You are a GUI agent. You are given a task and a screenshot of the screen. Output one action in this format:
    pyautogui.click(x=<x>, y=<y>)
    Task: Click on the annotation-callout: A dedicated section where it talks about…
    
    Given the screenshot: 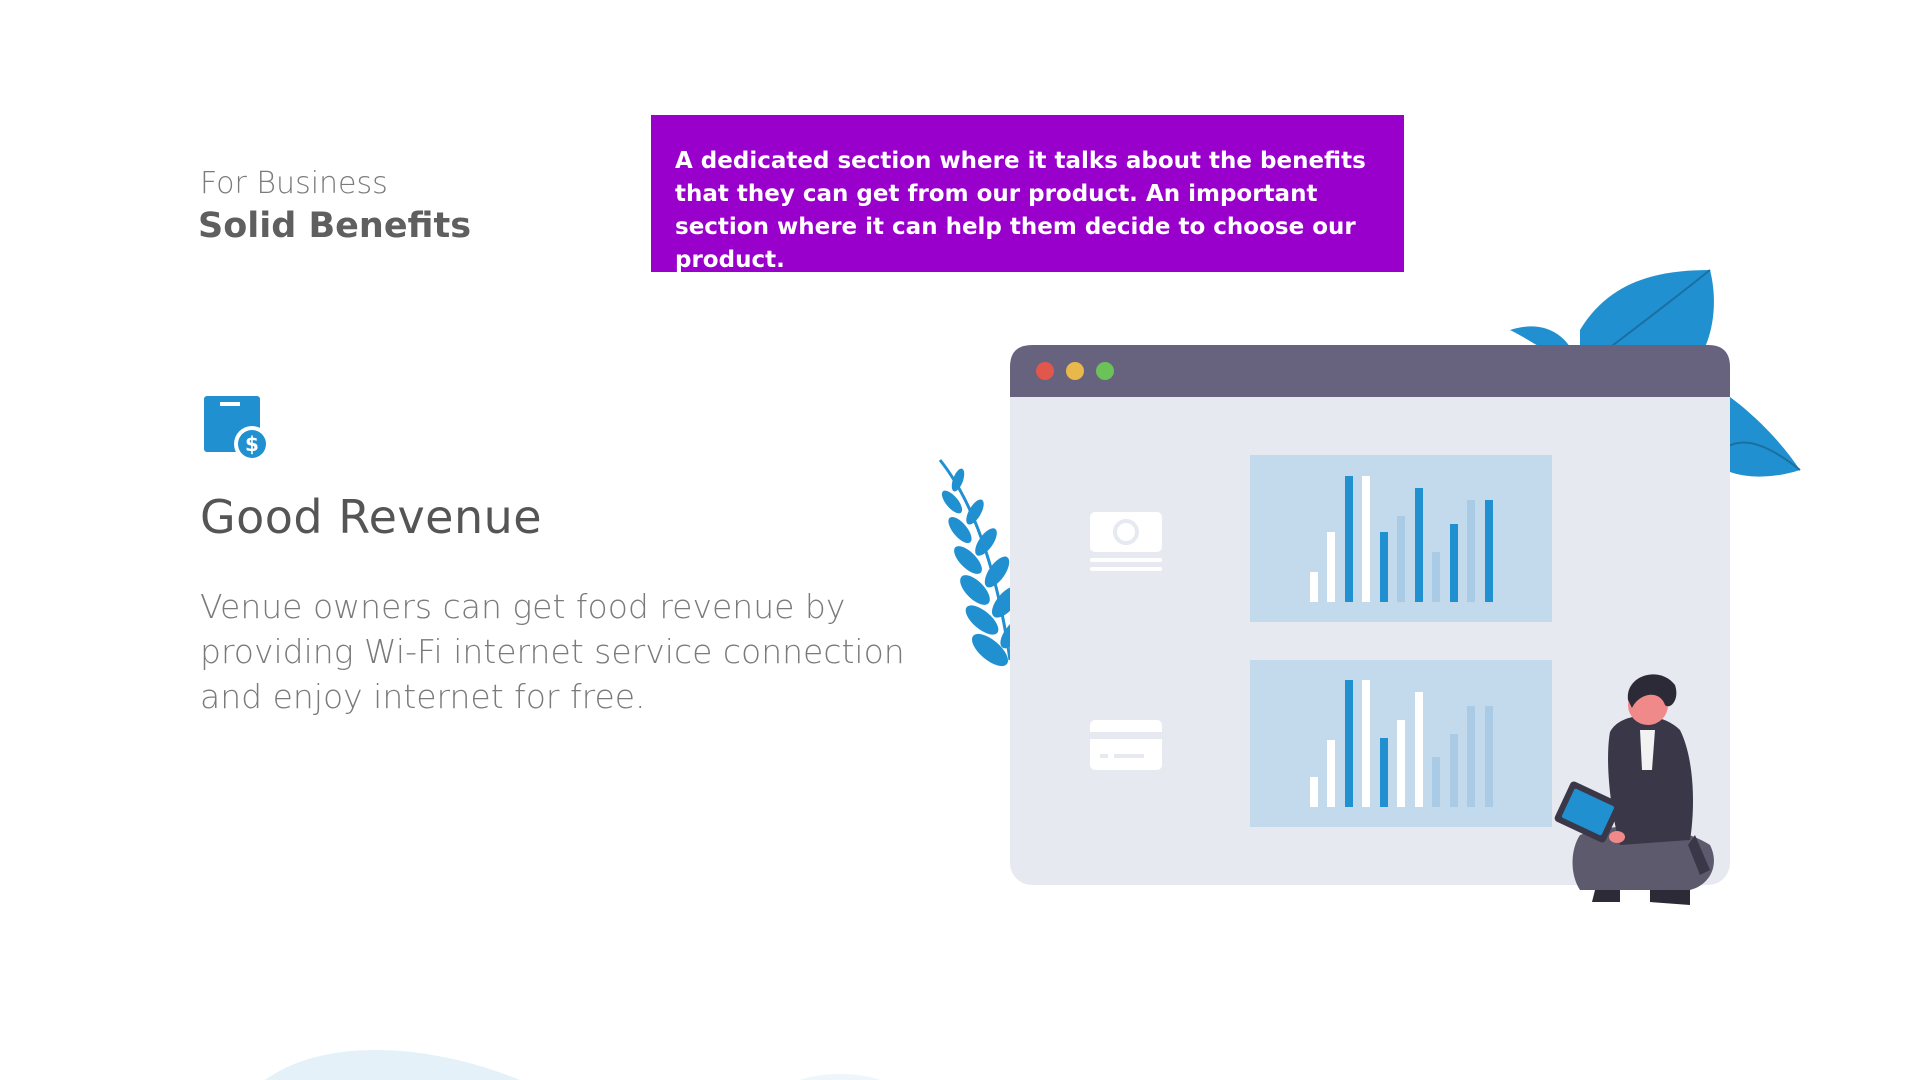 What is the action you would take?
    pyautogui.click(x=1027, y=194)
    